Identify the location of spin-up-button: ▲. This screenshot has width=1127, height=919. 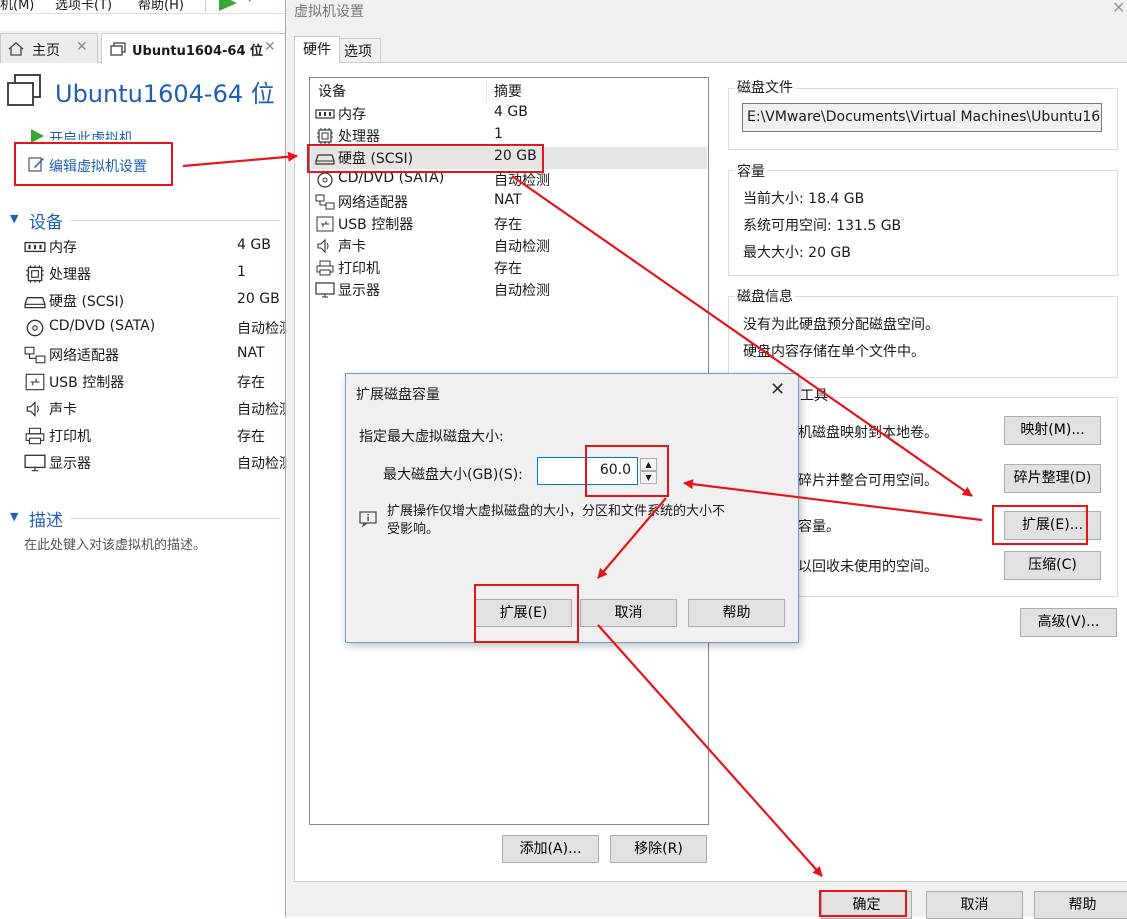
(648, 464).